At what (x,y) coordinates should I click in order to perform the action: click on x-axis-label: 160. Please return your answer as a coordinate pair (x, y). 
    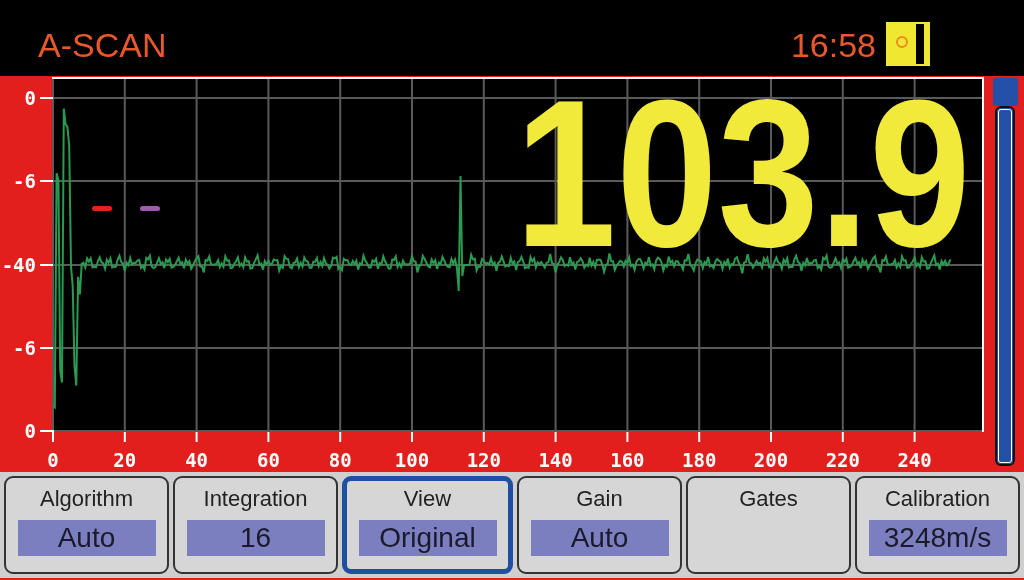
    Looking at the image, I should click on (627, 459).